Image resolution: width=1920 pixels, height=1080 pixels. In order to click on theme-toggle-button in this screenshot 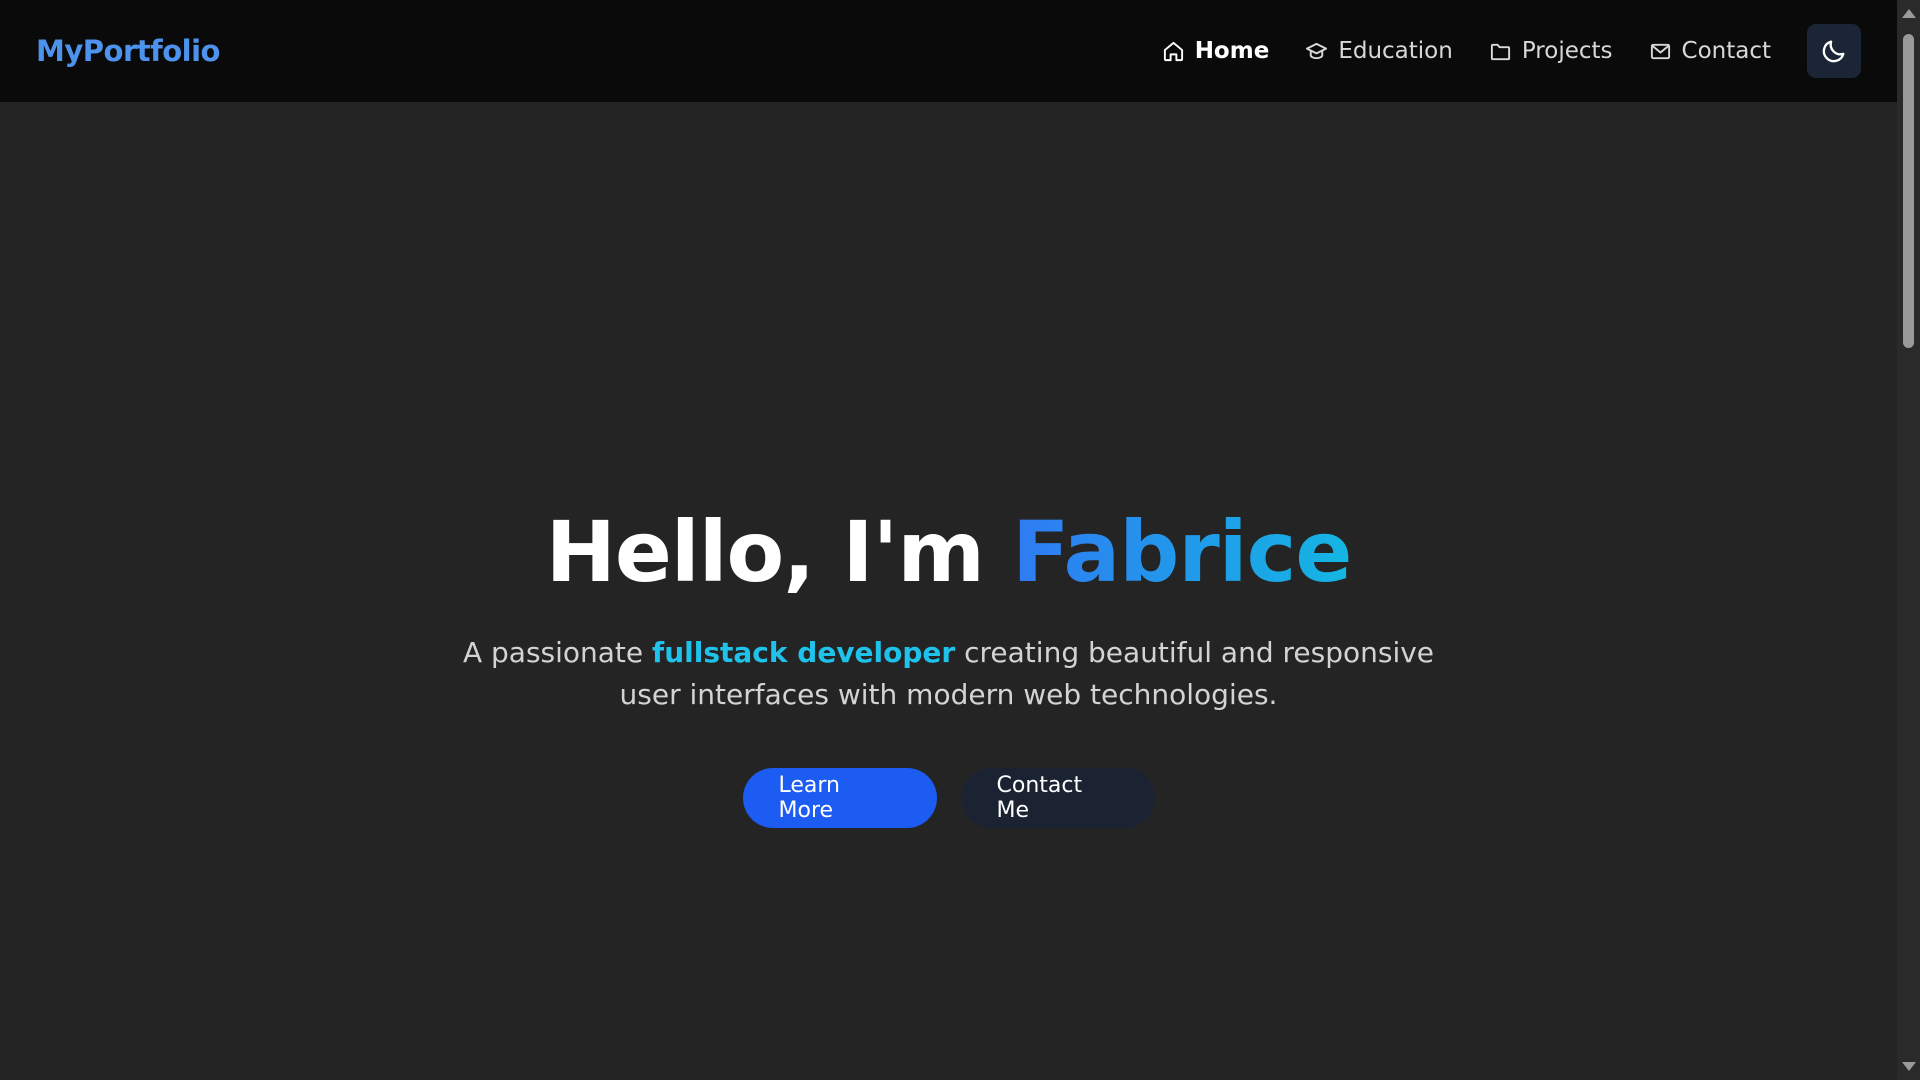, I will do `click(1834, 51)`.